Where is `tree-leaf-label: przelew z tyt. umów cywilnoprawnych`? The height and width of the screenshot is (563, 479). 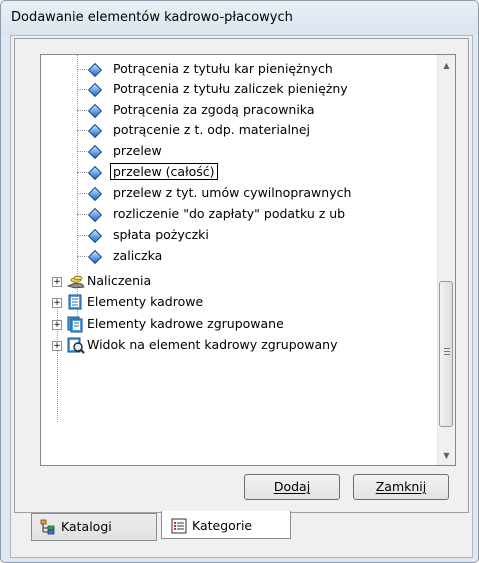
tree-leaf-label: przelew z tyt. umów cywilnoprawnych is located at coordinates (232, 192).